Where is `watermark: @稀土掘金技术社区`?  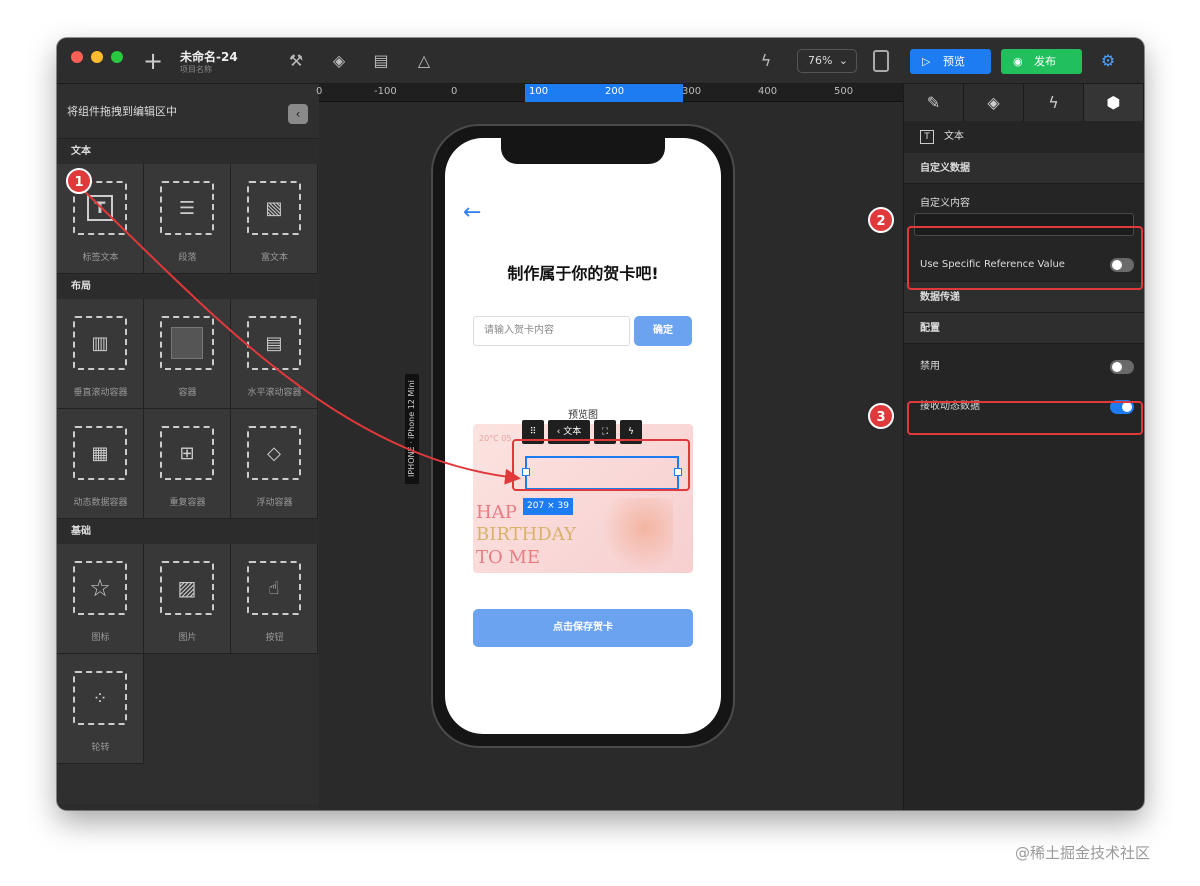
watermark: @稀土掘金技术社区 is located at coordinates (1083, 853).